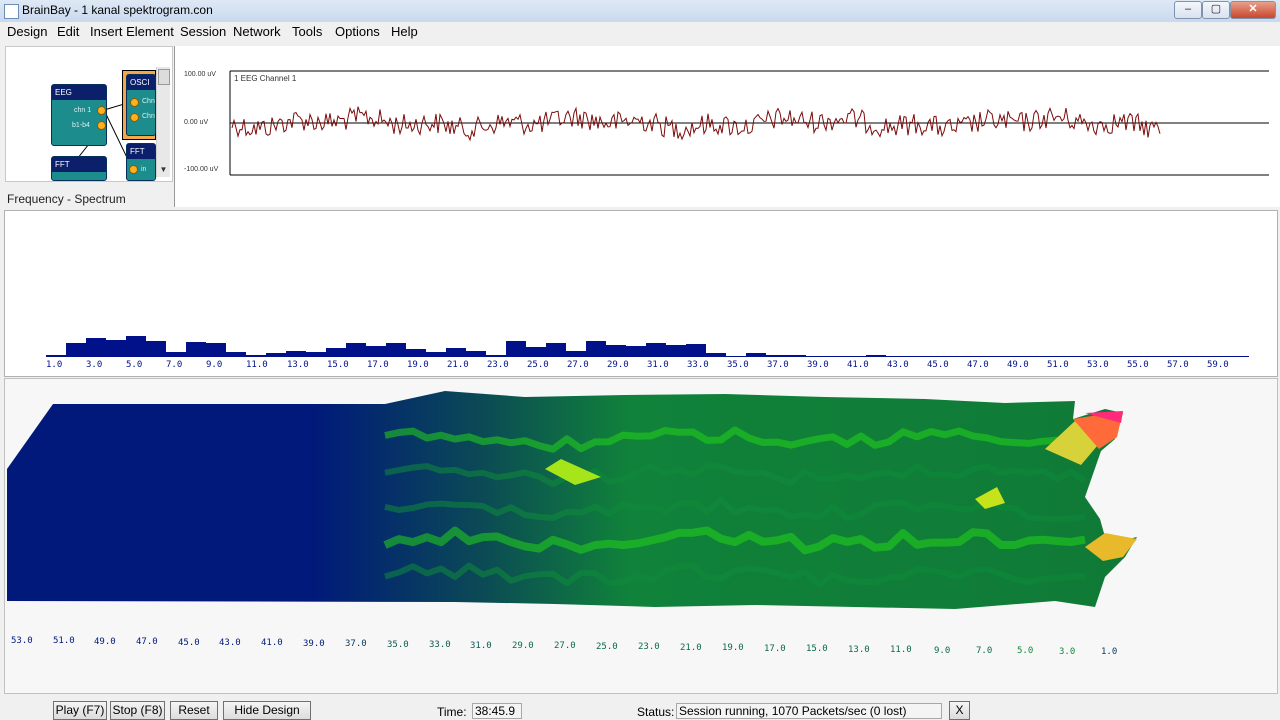  Describe the element at coordinates (378, 365) in the screenshot. I see `spectrum-tick: 17.0` at that location.